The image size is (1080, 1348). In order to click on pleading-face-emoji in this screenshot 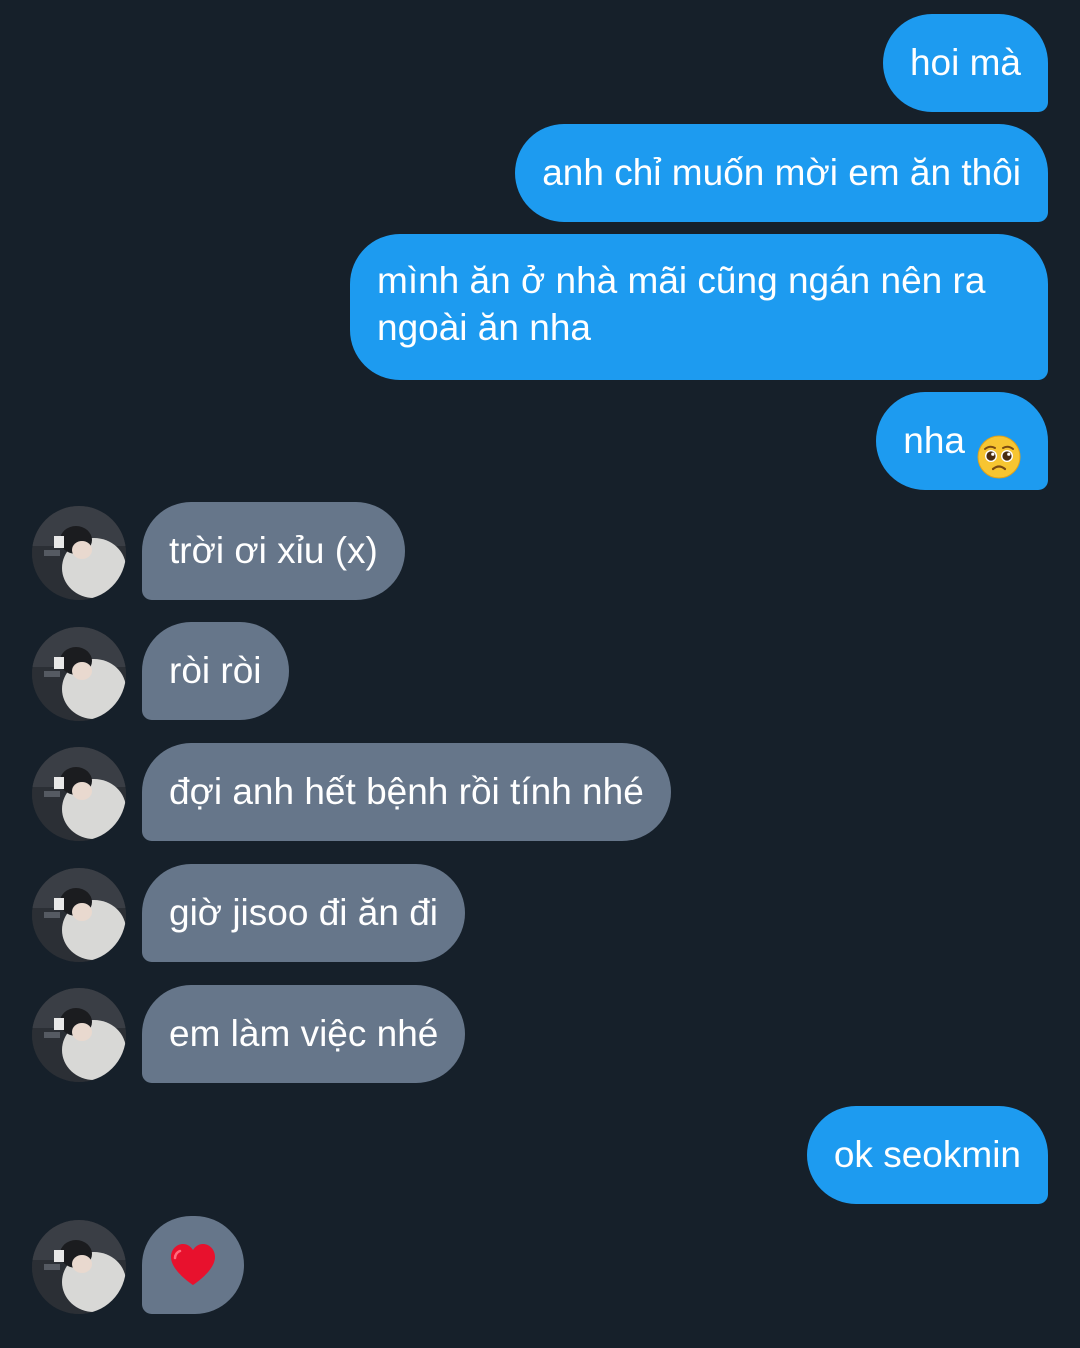, I will do `click(999, 448)`.